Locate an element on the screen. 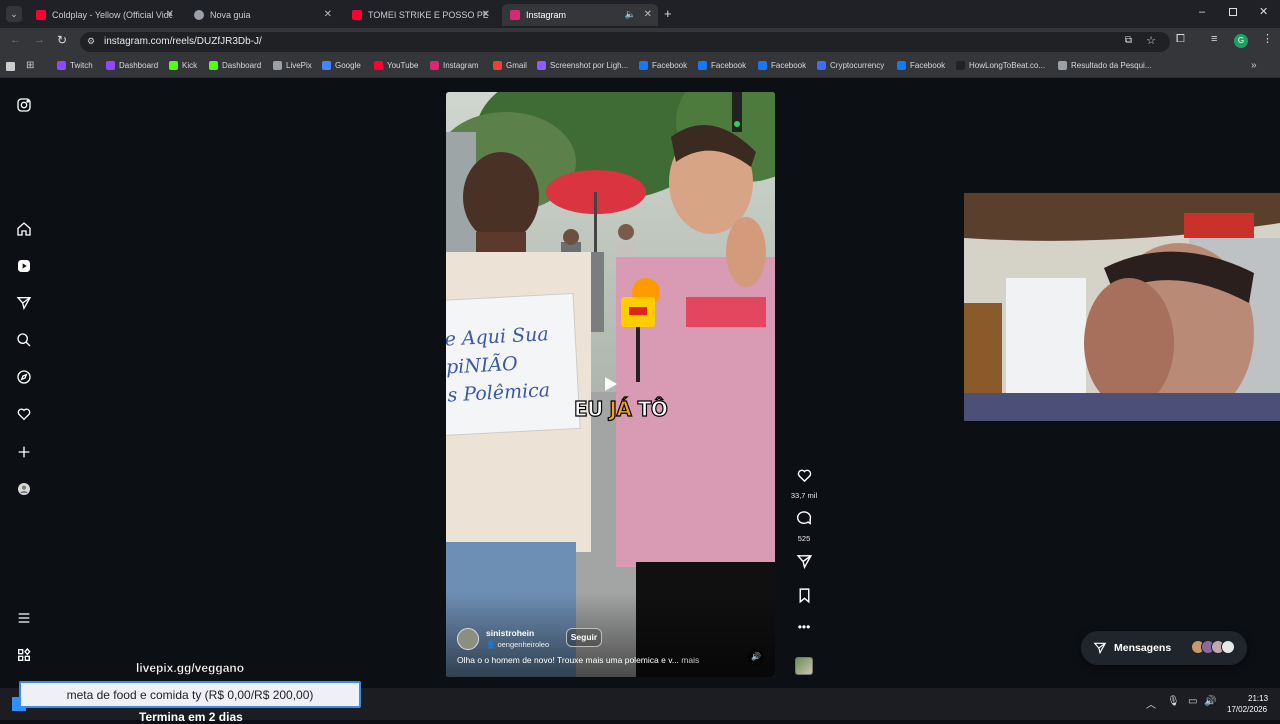 This screenshot has width=1280, height=724. bookmark-folder-icon is located at coordinates (10, 66).